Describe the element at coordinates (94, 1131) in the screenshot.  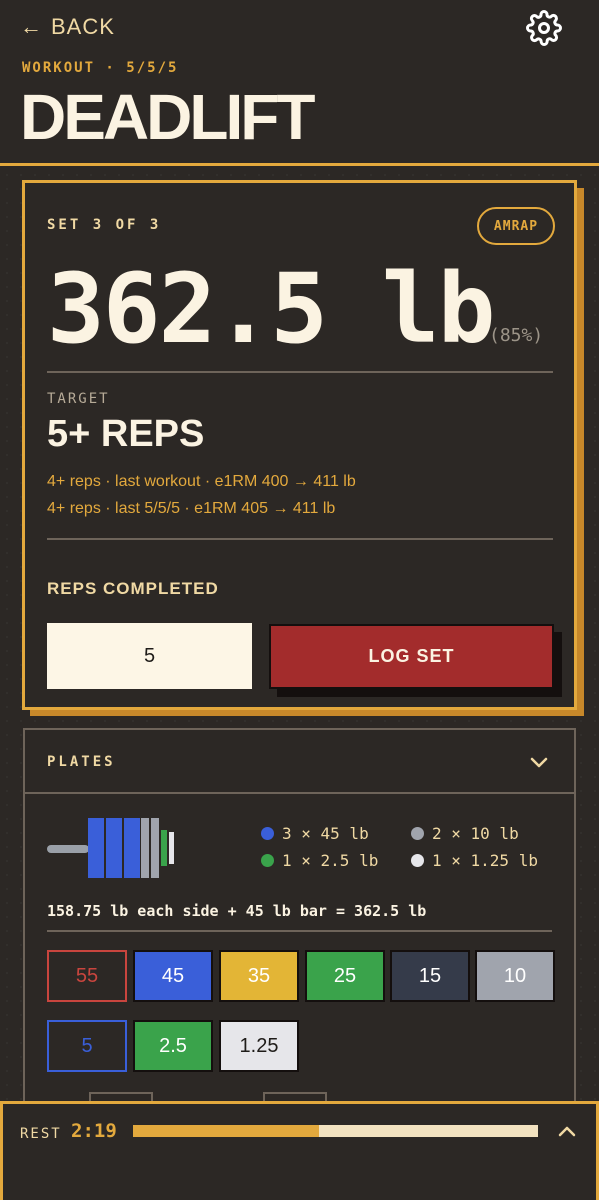
I see `rest-time: 2:19` at that location.